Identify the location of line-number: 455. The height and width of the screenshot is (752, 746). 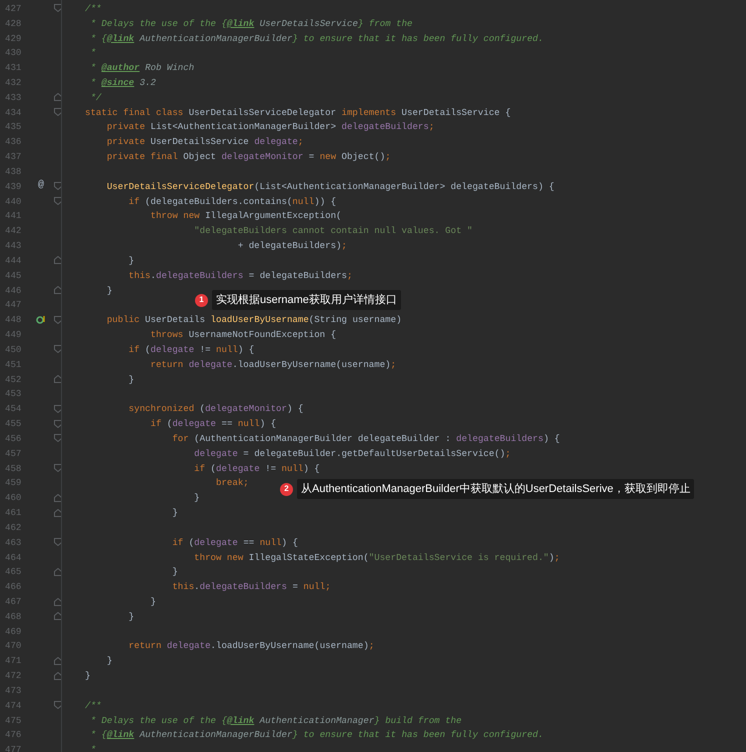
(13, 423).